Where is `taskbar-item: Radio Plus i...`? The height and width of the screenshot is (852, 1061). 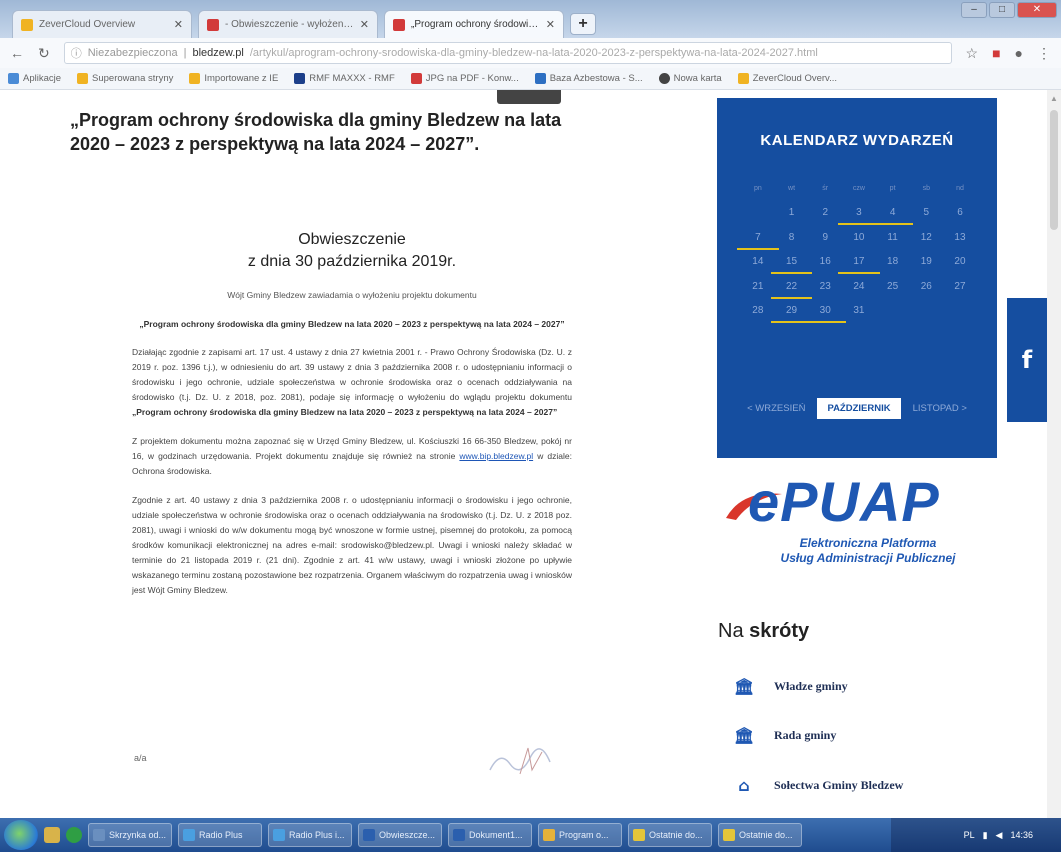
taskbar-item: Radio Plus i... is located at coordinates (310, 835).